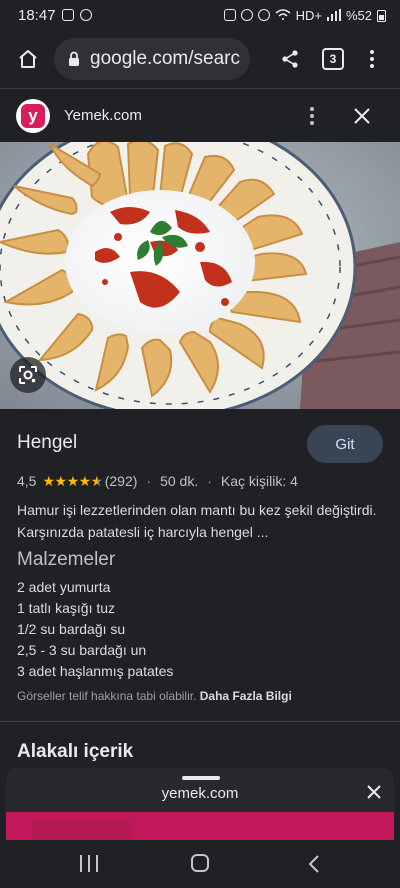  What do you see at coordinates (263, 15) in the screenshot?
I see `mute-icon` at bounding box center [263, 15].